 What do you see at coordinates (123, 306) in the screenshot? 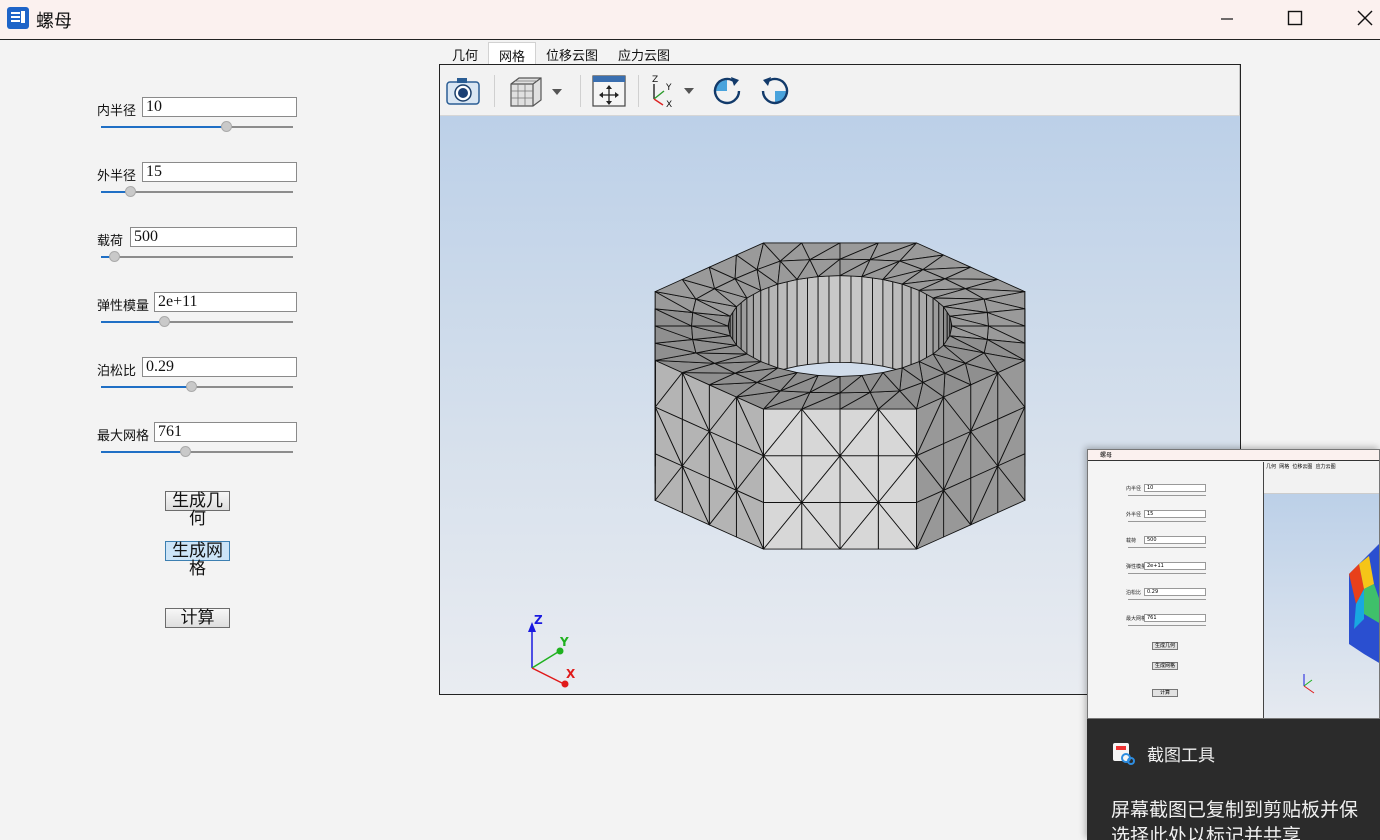
I see `elastic-modulus-label: 弹性模量` at bounding box center [123, 306].